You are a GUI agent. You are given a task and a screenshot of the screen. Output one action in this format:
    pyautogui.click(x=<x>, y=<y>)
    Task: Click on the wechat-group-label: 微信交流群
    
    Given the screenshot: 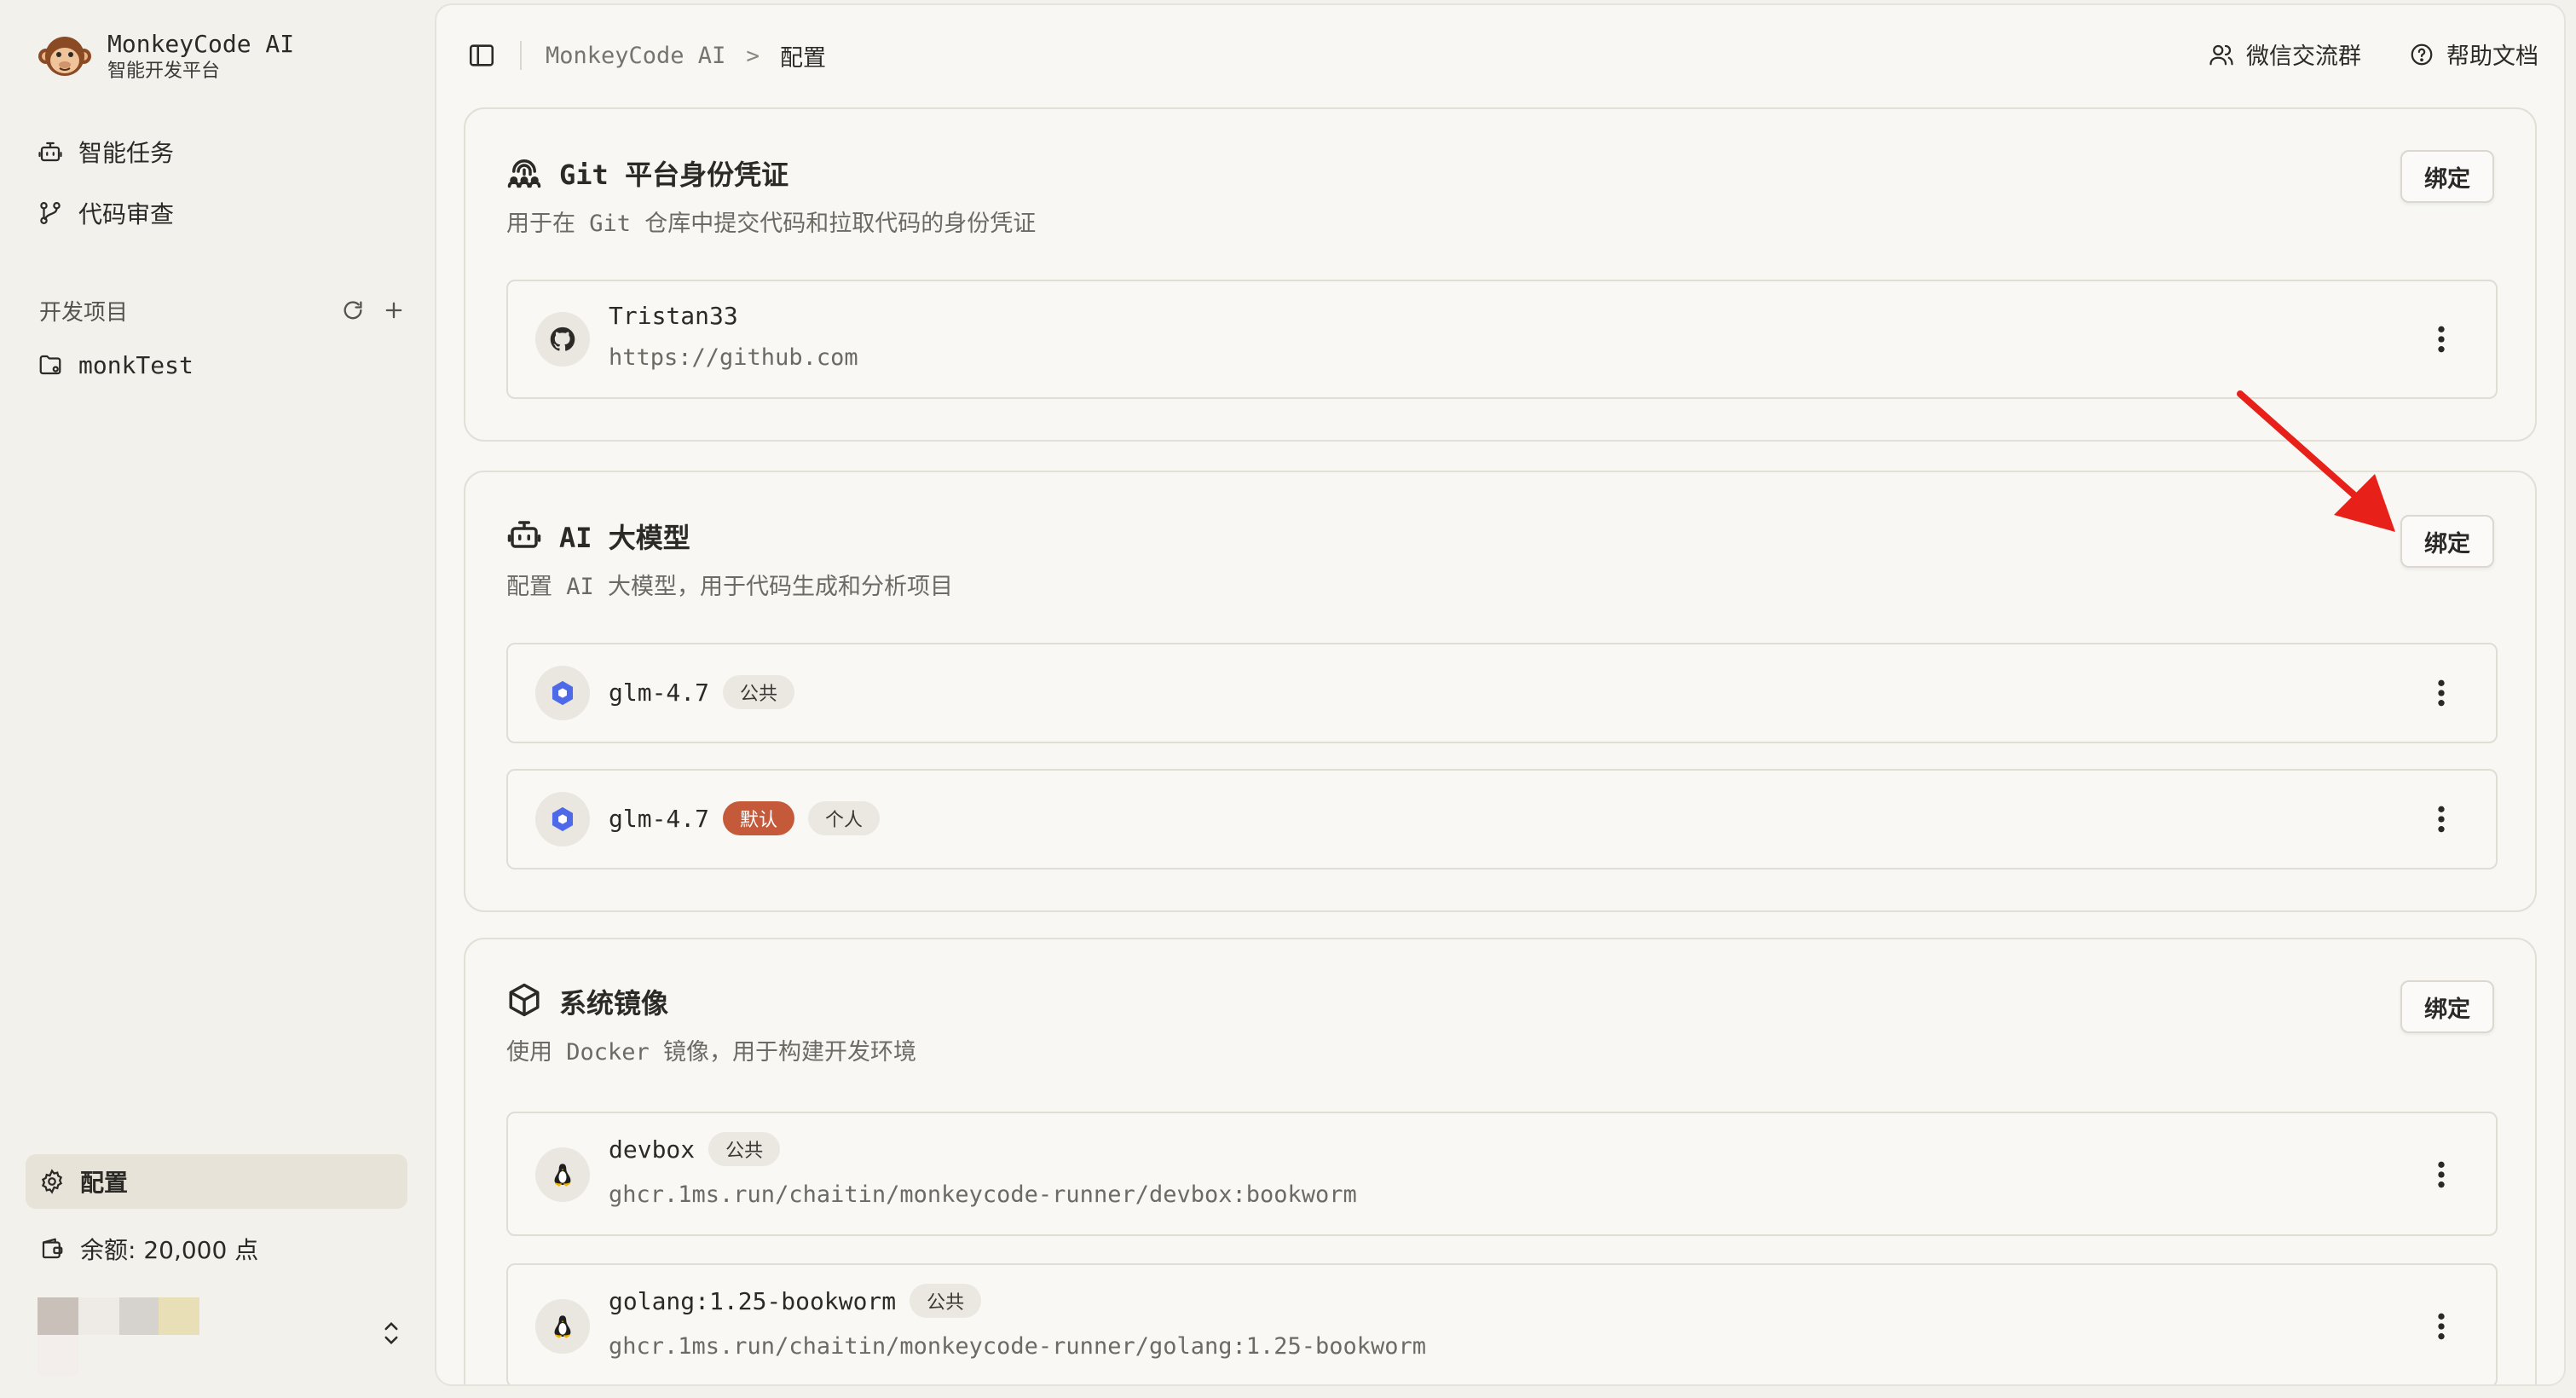 What is the action you would take?
    pyautogui.click(x=2303, y=56)
    